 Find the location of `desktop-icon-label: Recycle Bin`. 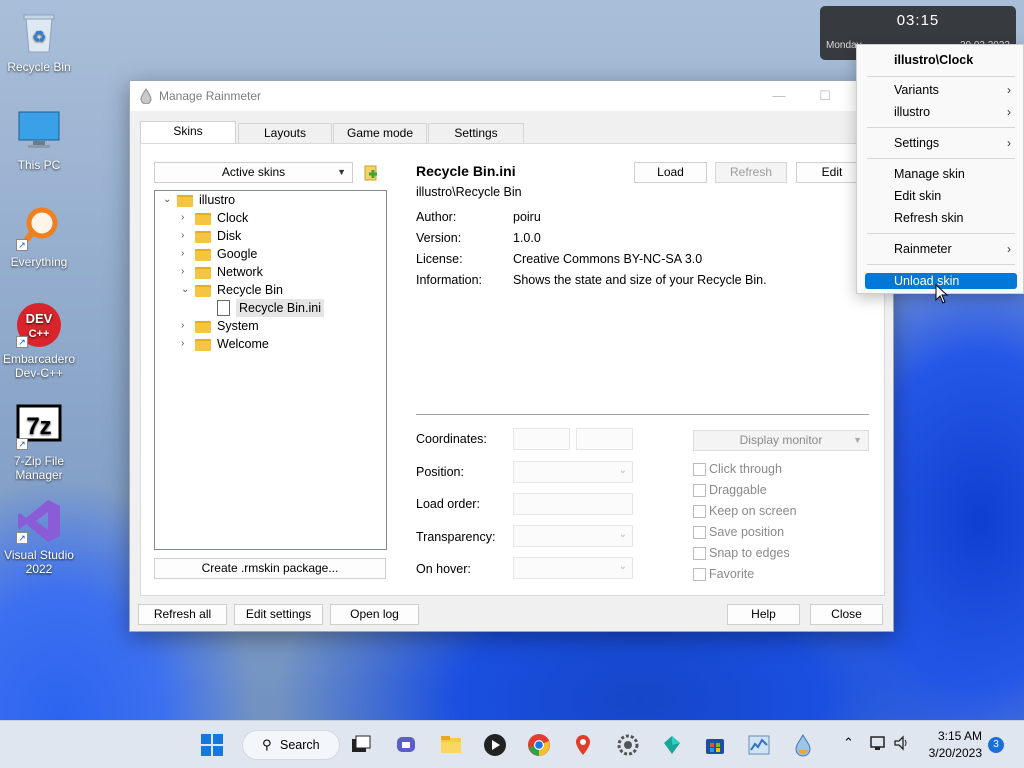

desktop-icon-label: Recycle Bin is located at coordinates (39, 67).